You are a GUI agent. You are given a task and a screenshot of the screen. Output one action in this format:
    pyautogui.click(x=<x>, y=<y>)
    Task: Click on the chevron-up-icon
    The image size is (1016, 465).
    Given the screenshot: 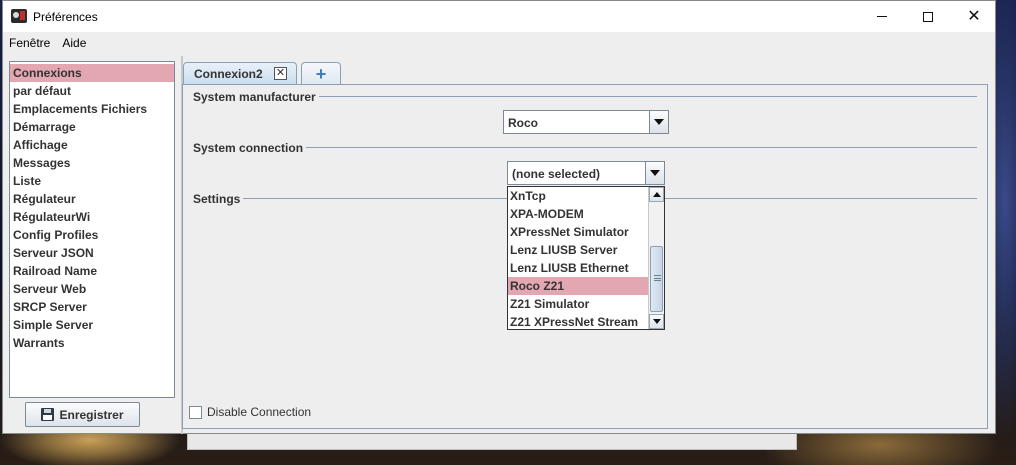 What is the action you would take?
    pyautogui.click(x=656, y=194)
    